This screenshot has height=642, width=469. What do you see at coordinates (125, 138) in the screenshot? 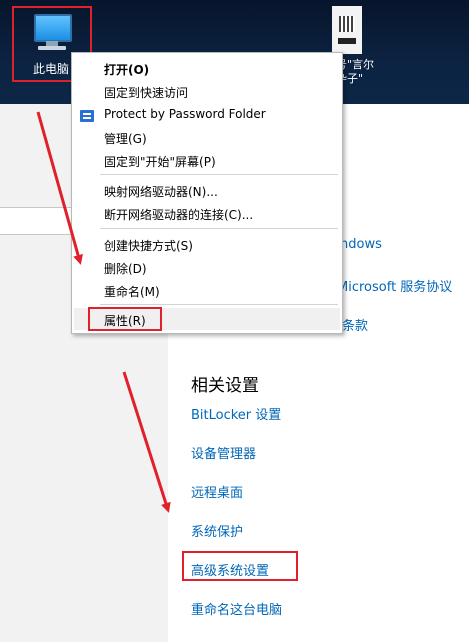
I see `menu-item-manage: 管理(G)` at bounding box center [125, 138].